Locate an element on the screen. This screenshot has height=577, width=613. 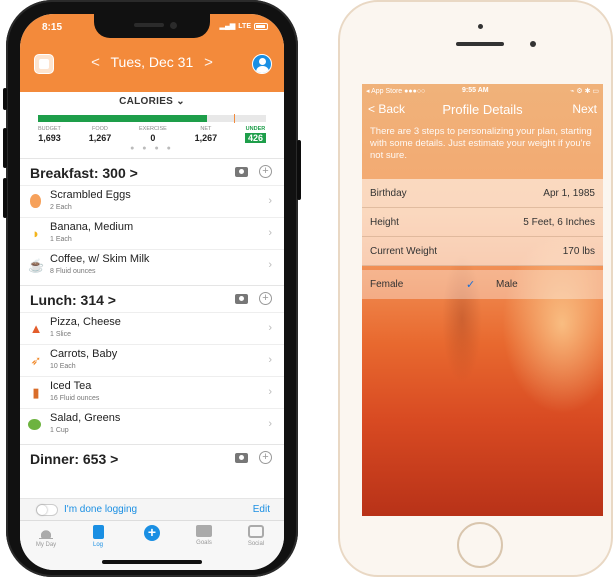
height-field: Height 5 Feet, 6 Inches is located at coordinates (482, 222).